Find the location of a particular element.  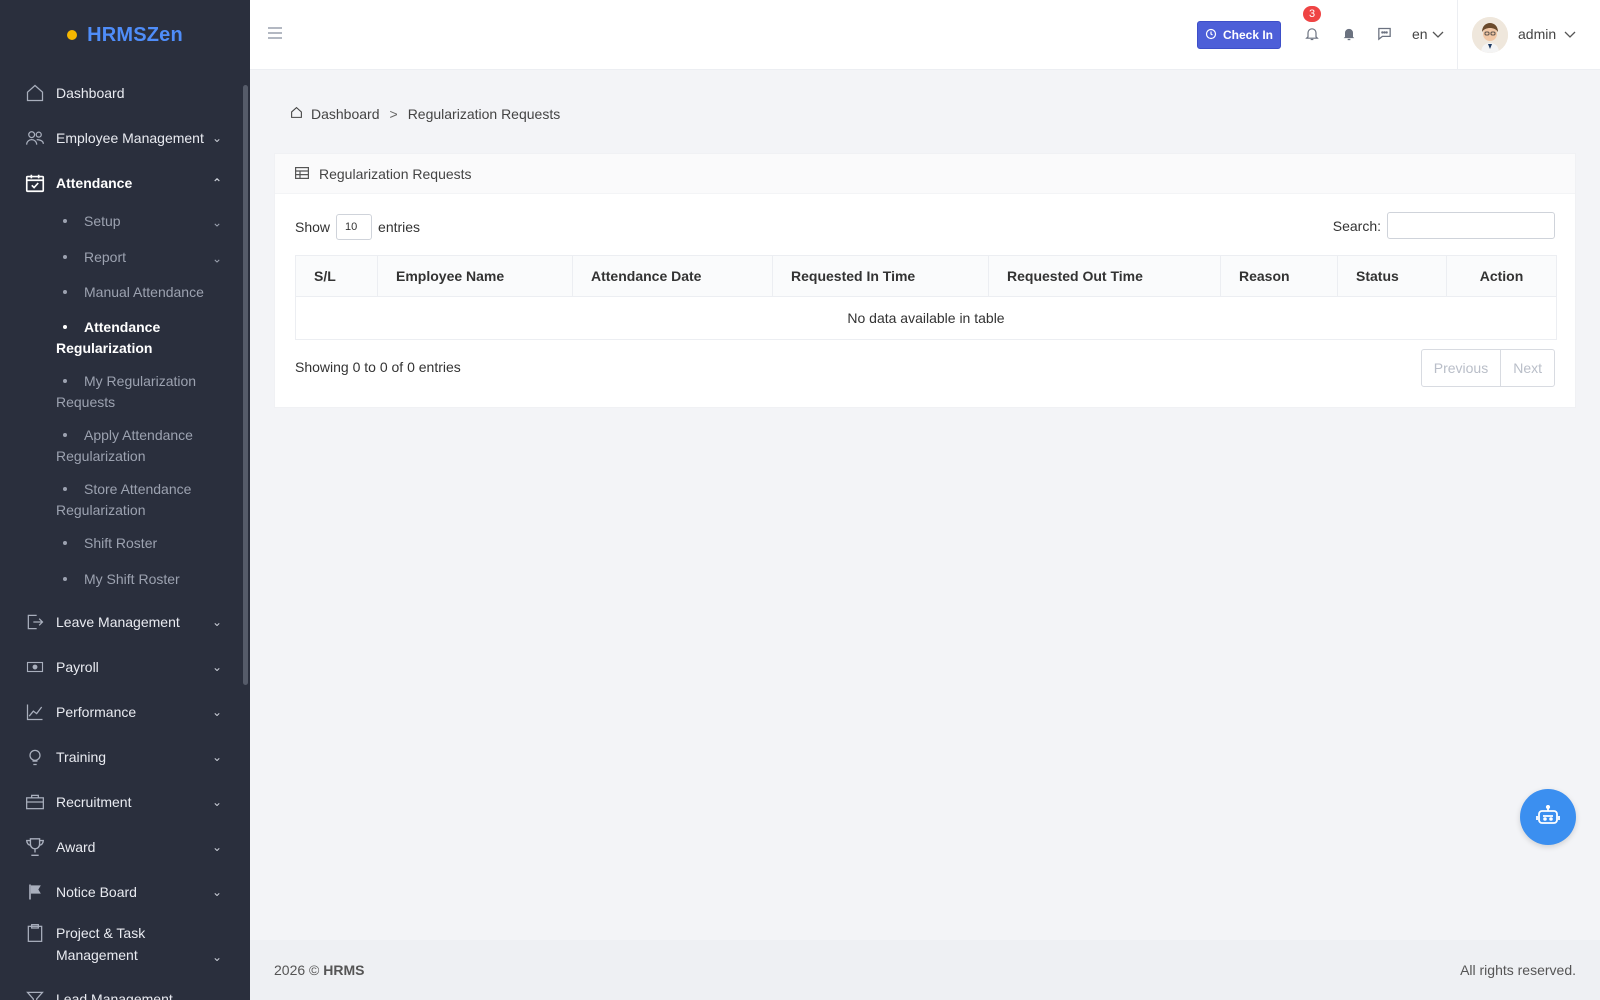

chevron-up-icon: ⌃ is located at coordinates (216, 182).